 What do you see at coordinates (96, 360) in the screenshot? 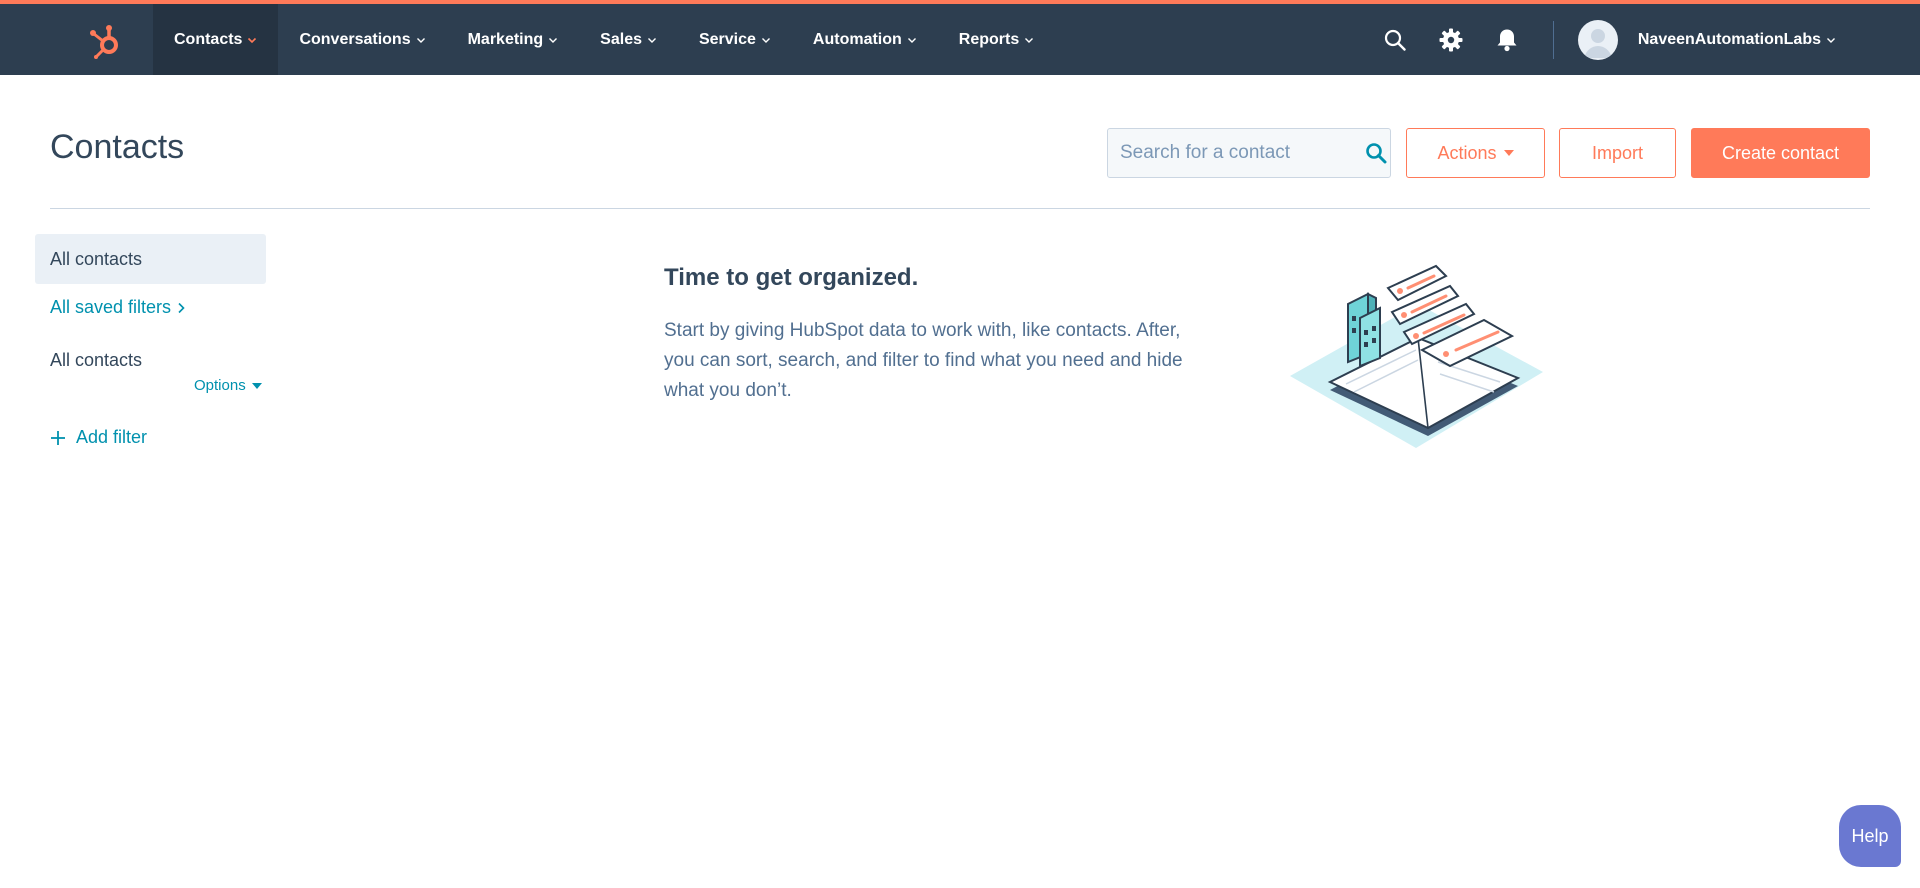
I see `current-view-label: All contacts` at bounding box center [96, 360].